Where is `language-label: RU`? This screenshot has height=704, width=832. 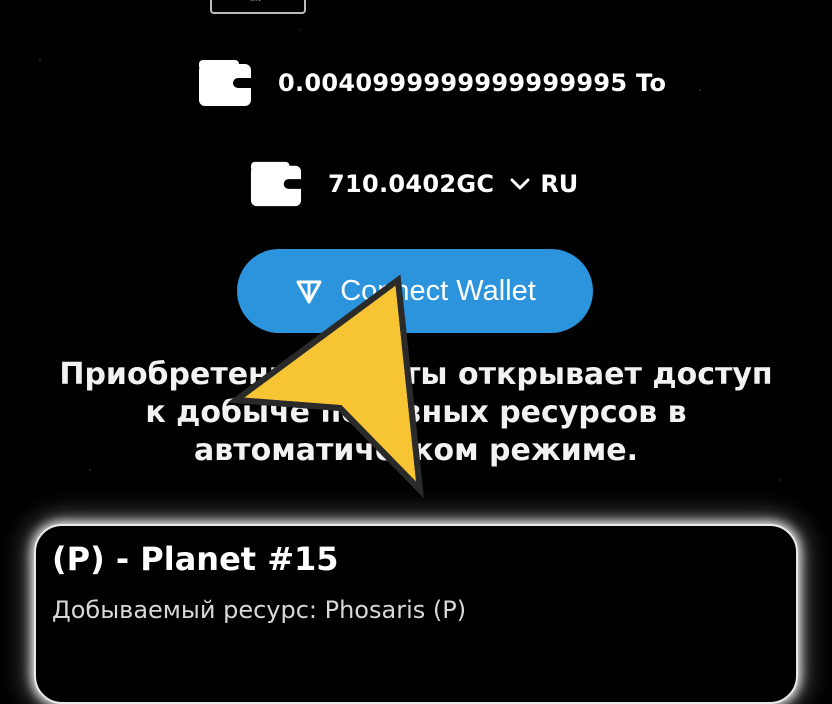 language-label: RU is located at coordinates (559, 184).